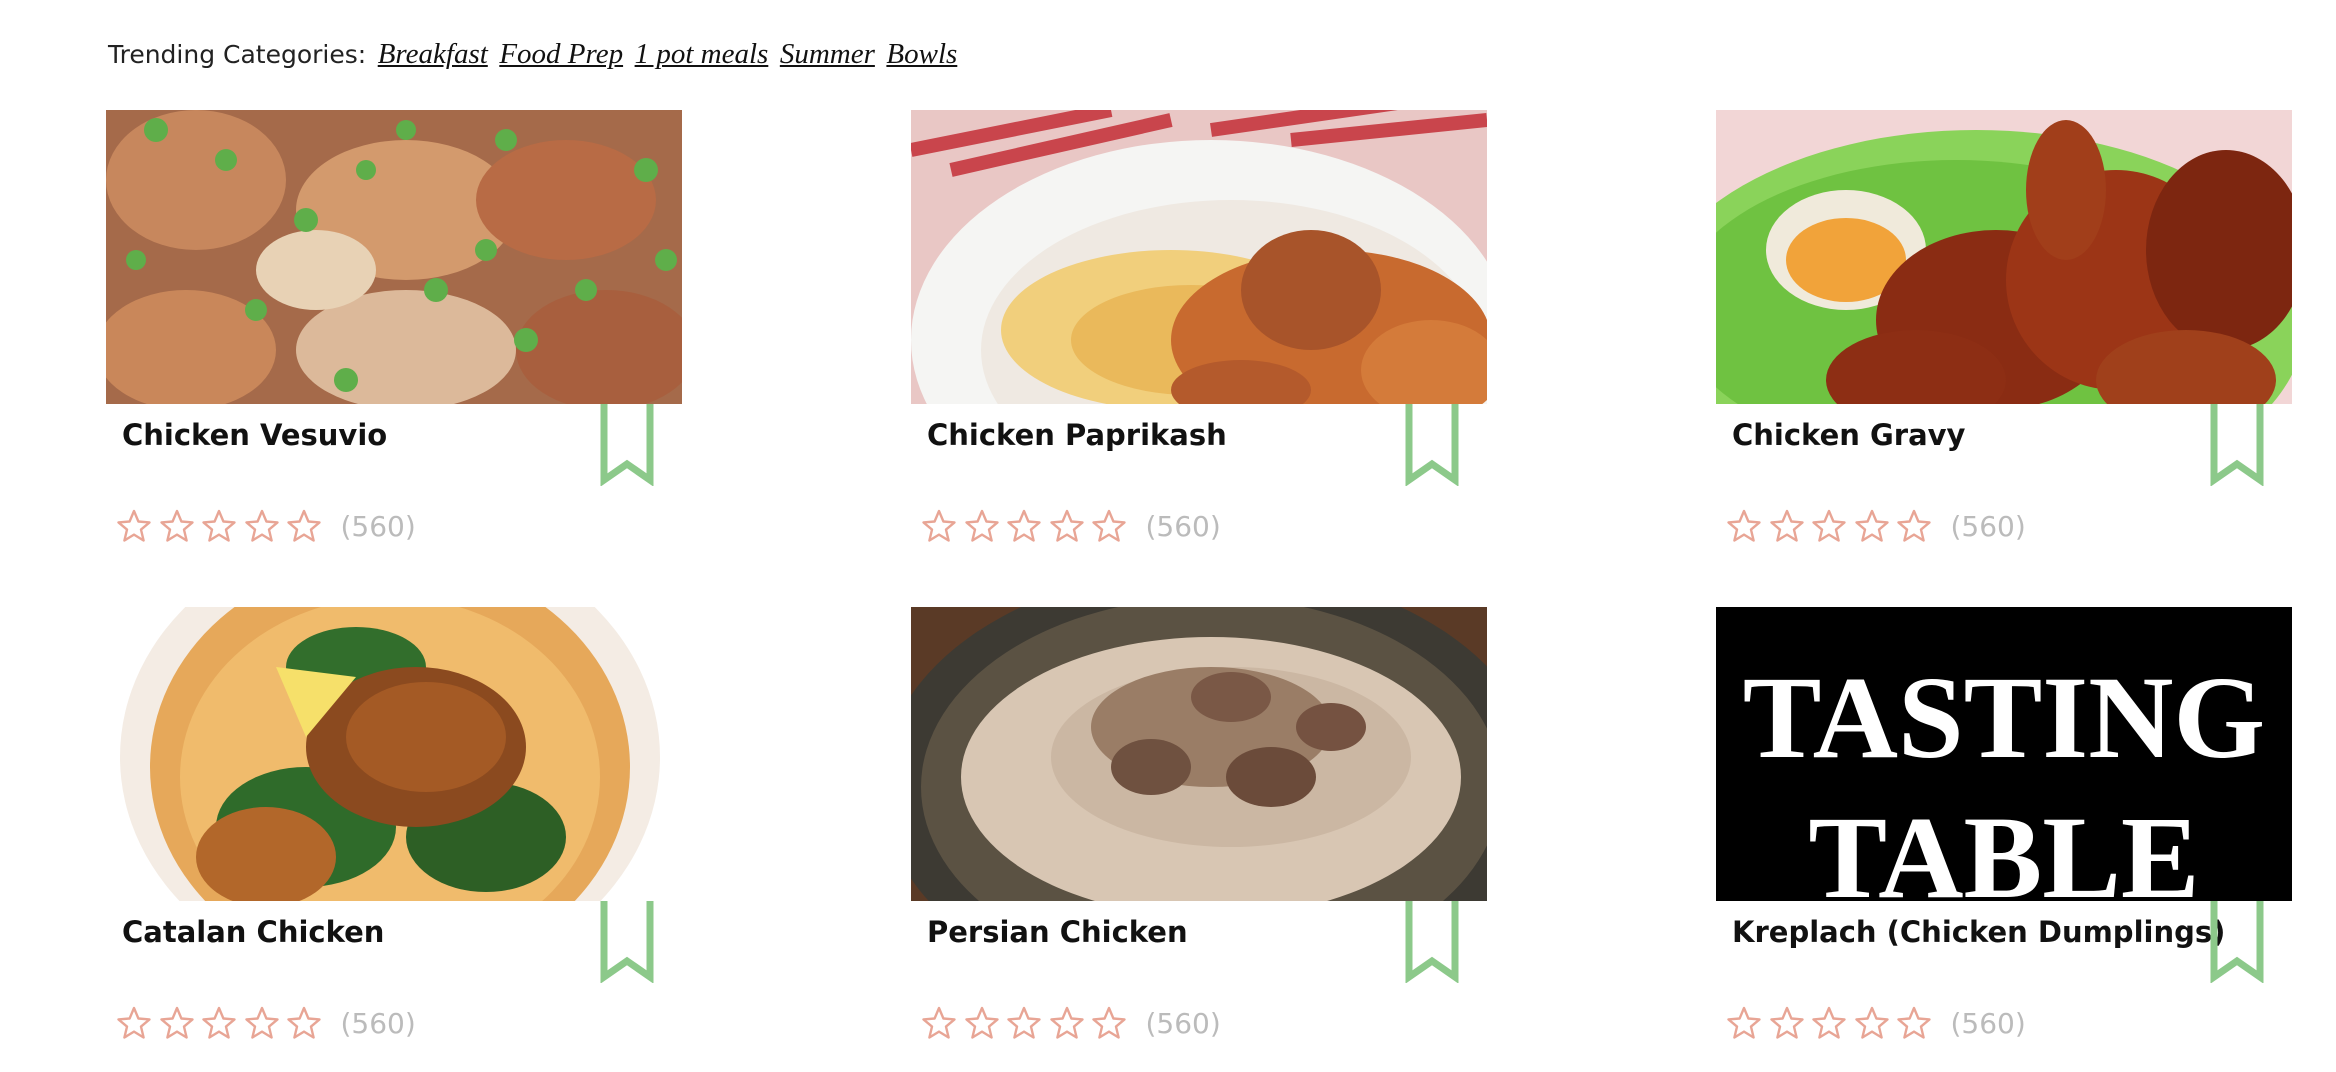  I want to click on recipe-title: Persian Chicken, so click(1057, 932).